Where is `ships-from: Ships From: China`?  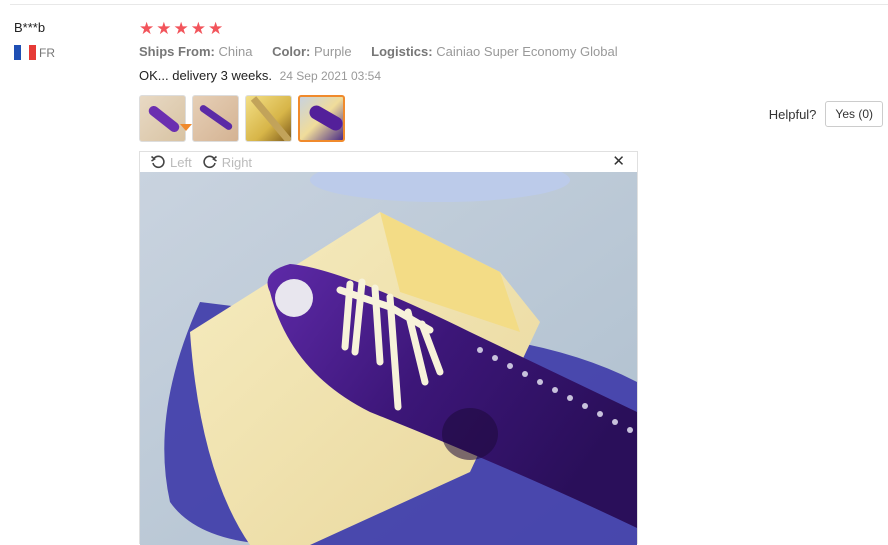 ships-from: Ships From: China is located at coordinates (196, 51).